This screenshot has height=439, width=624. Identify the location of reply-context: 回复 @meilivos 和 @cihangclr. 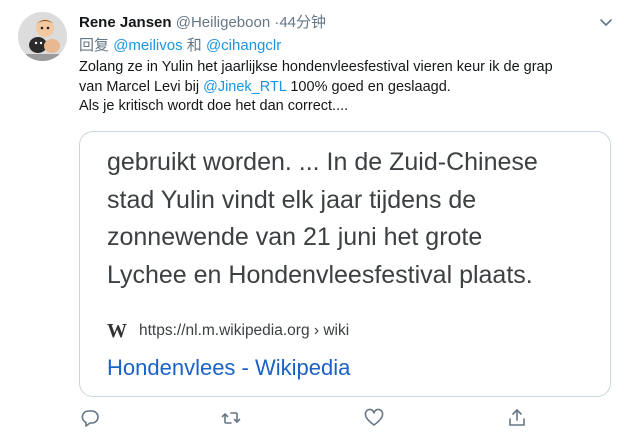
(180, 46).